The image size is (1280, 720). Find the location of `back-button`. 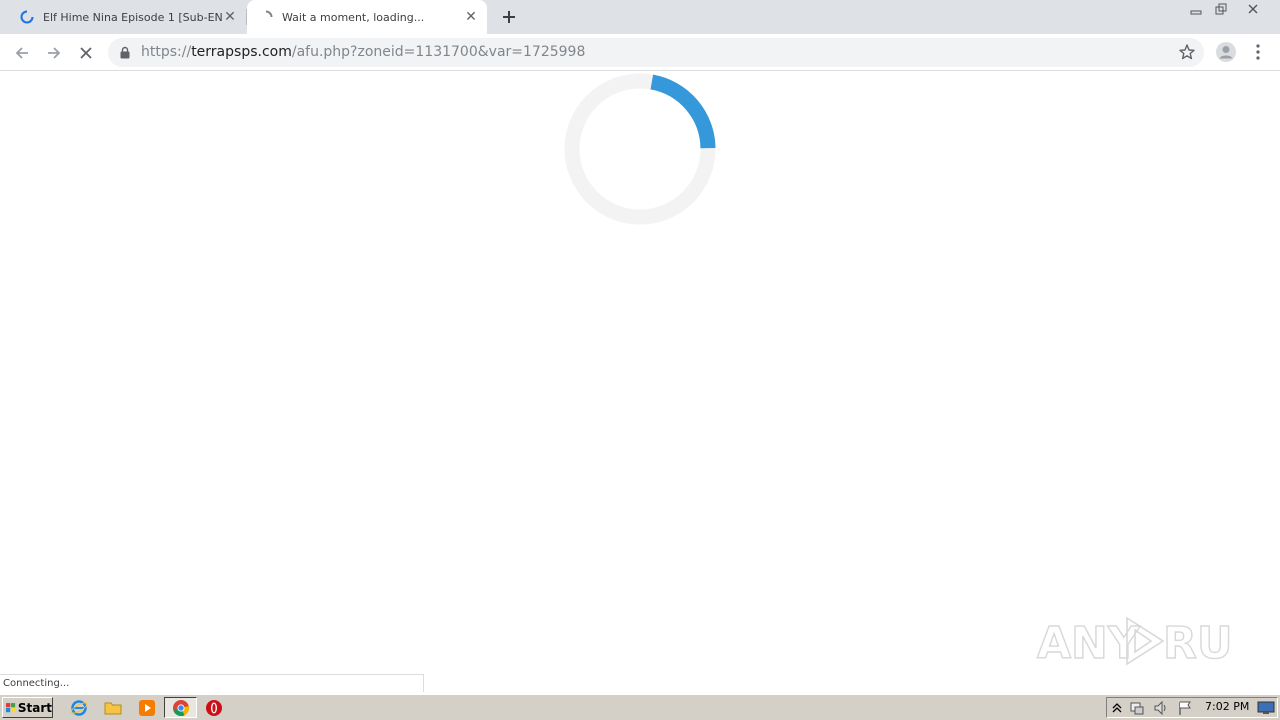

back-button is located at coordinates (22, 53).